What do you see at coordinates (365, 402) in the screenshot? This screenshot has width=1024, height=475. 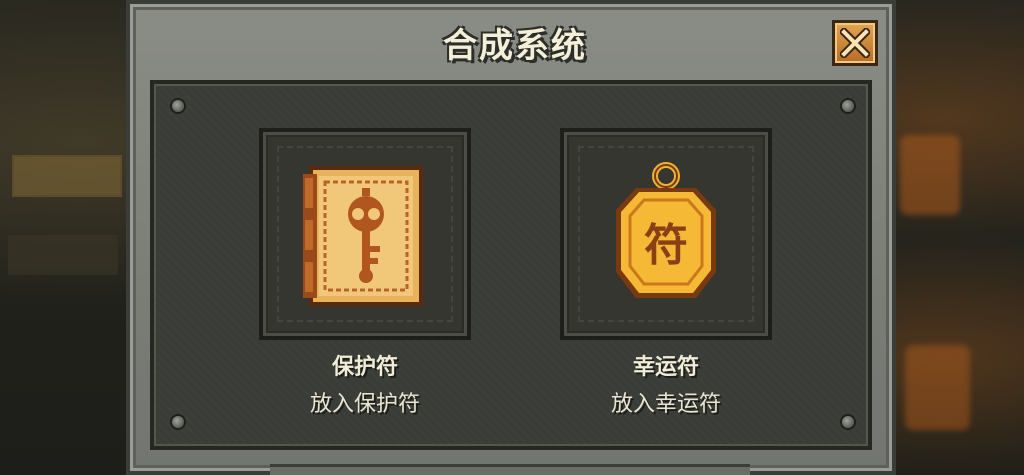 I see `insert-protection-charm-button: 放入保护符` at bounding box center [365, 402].